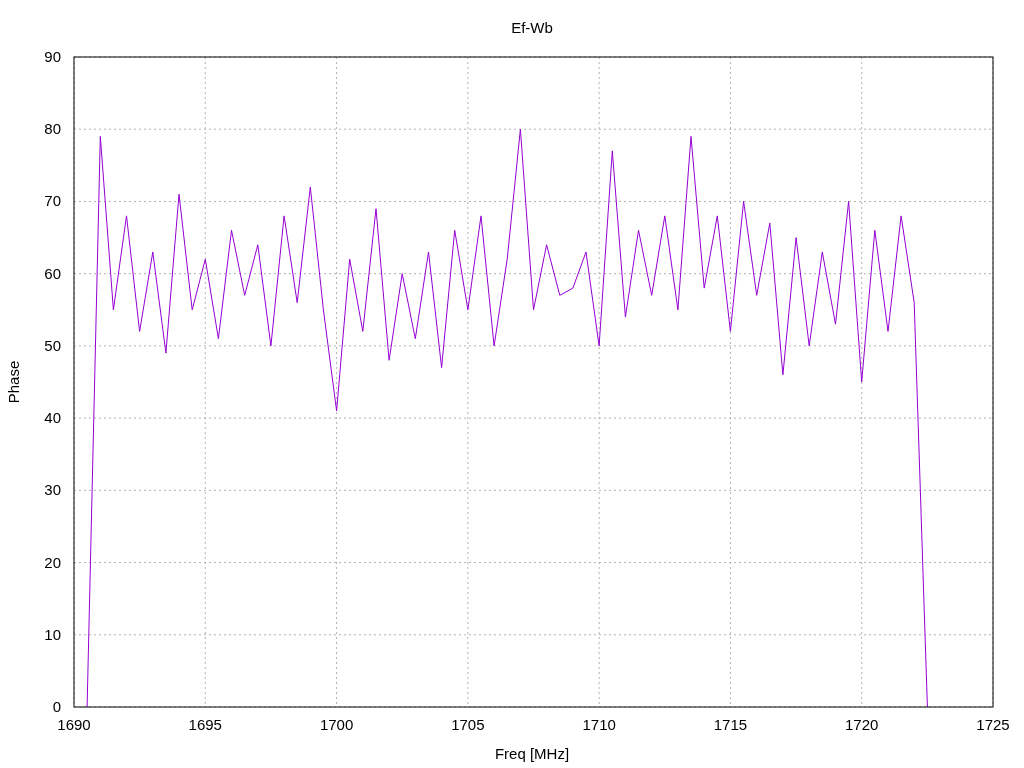 The height and width of the screenshot is (768, 1024). I want to click on tick-label: 80, so click(52, 129).